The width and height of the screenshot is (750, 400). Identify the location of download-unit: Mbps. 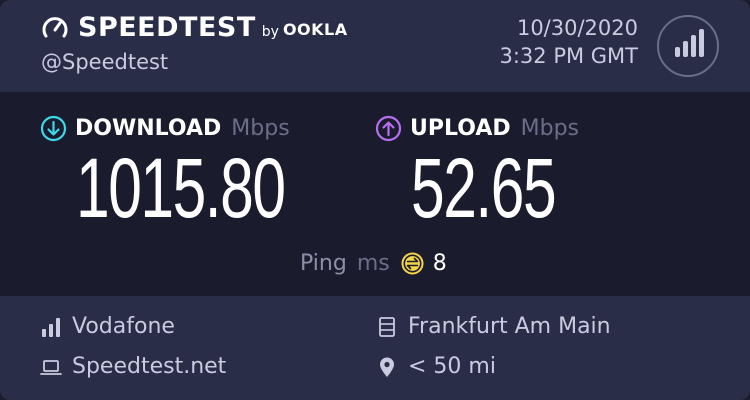
(260, 128).